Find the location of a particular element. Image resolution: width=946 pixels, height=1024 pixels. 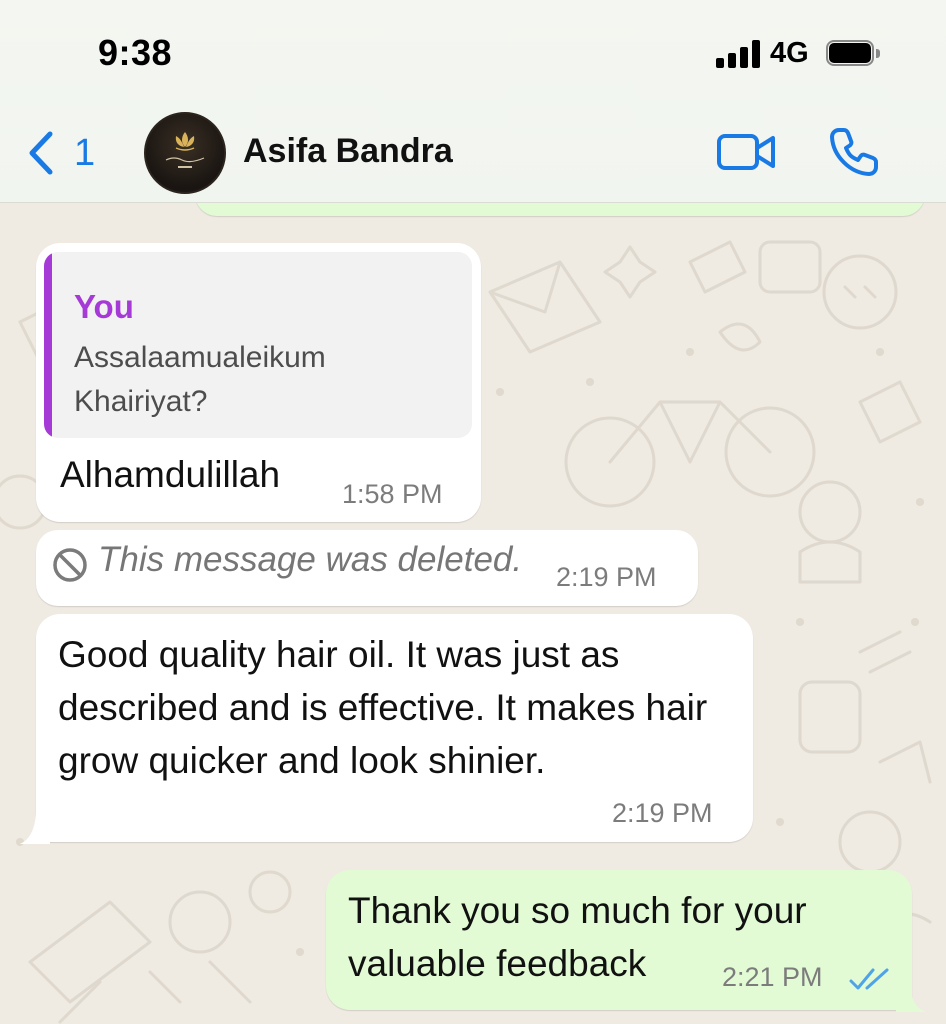

video-camera-icon is located at coordinates (746, 152).